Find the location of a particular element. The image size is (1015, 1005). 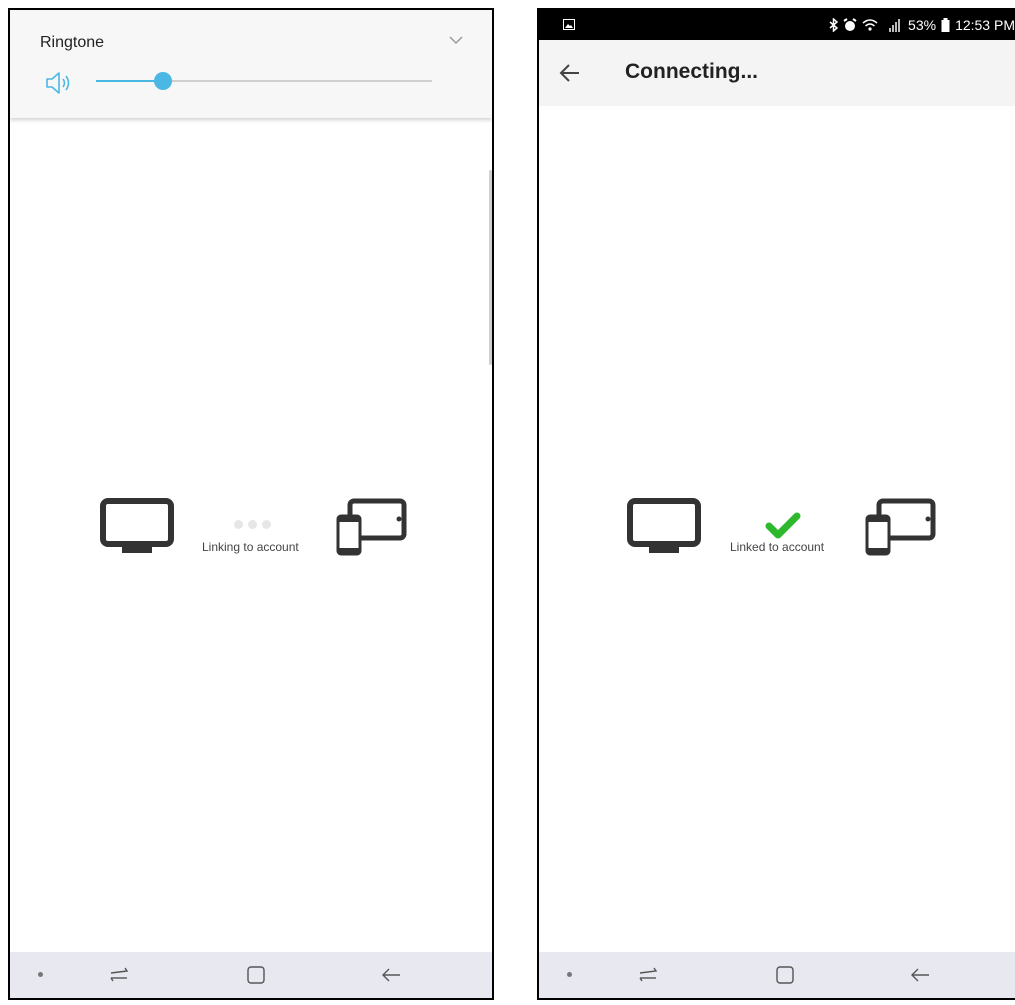

status-icons: 53% 12:53 PM is located at coordinates (922, 25).